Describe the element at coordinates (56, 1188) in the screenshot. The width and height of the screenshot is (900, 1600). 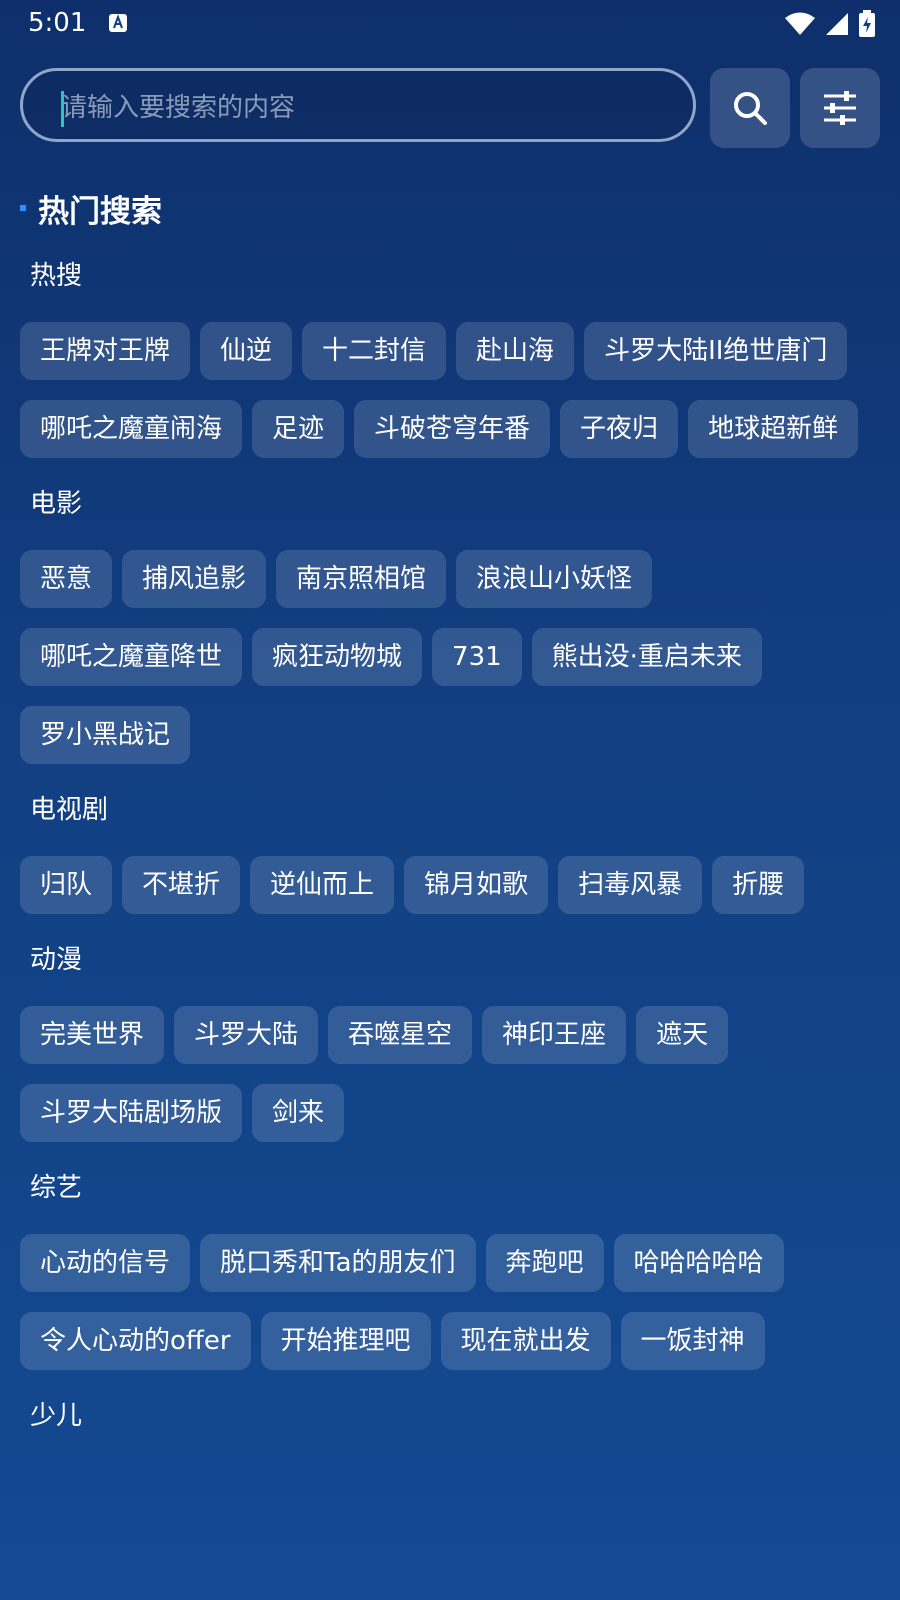
I see `category-label: 综艺` at that location.